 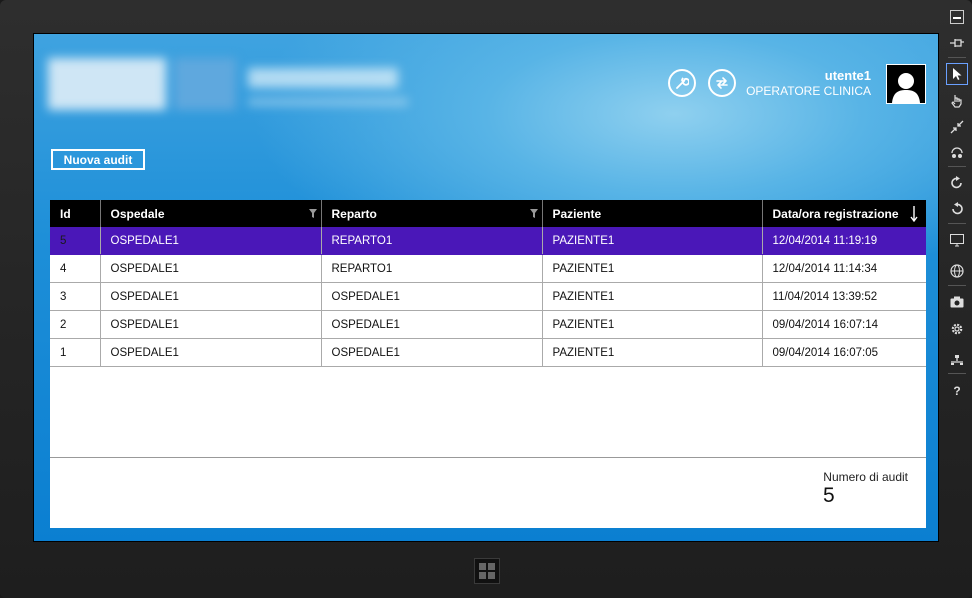 I want to click on pin-icon, so click(x=957, y=43).